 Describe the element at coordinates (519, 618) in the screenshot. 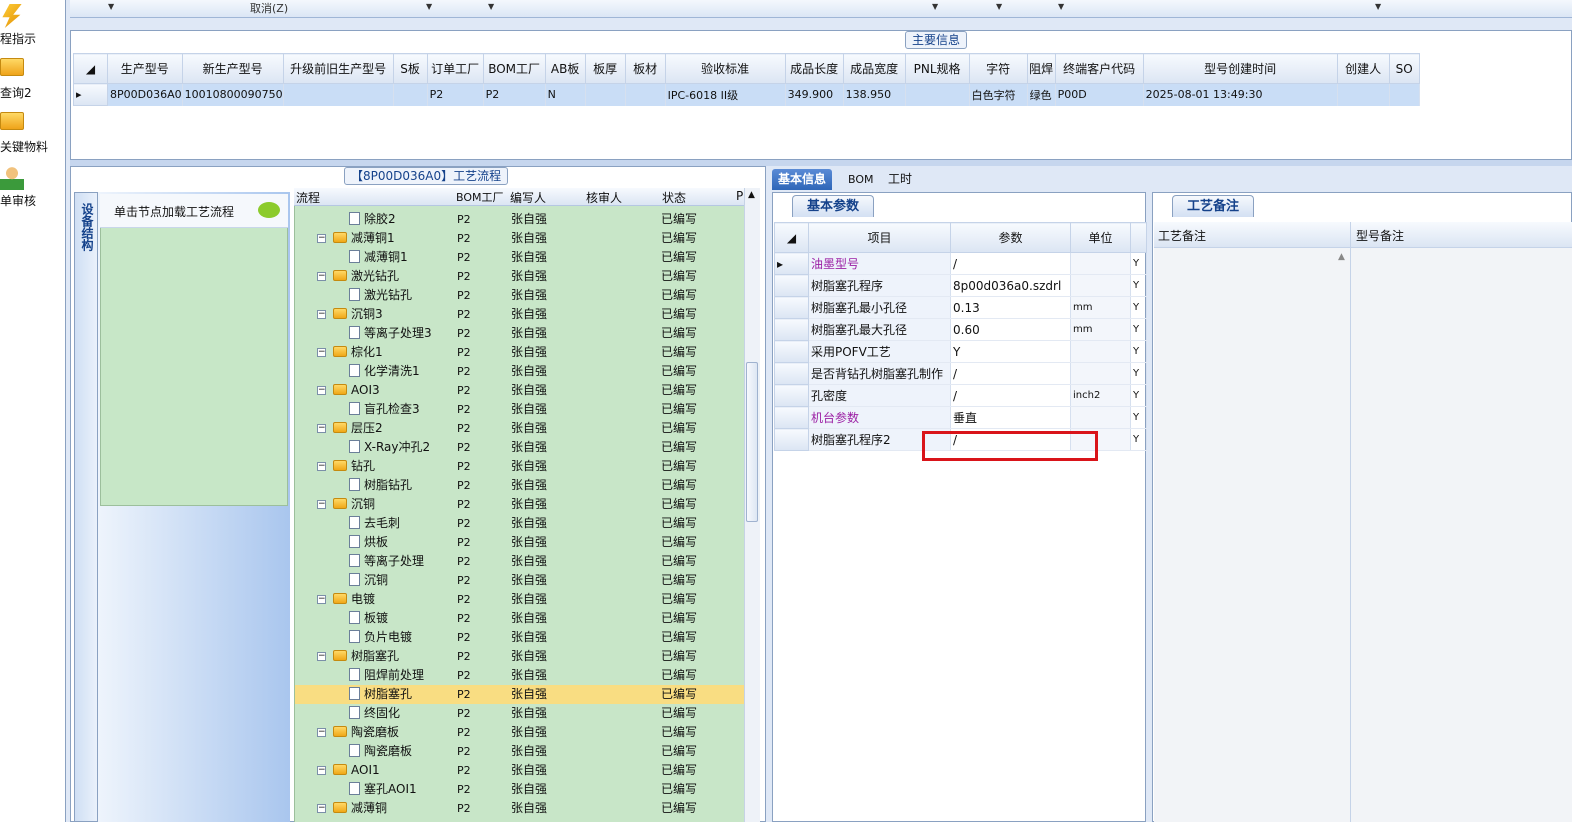

I see `tree-row: 板镀 P2 张自强 已编写` at that location.